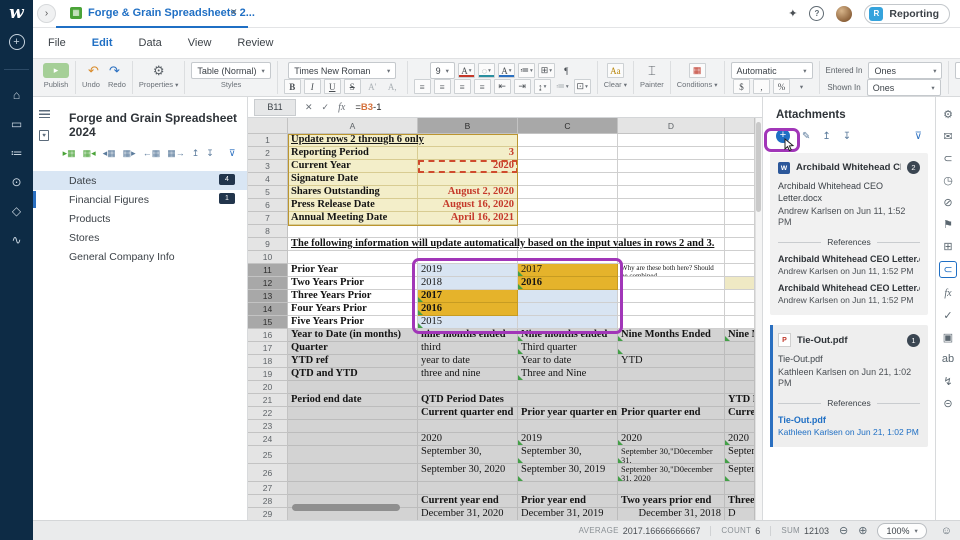  I want to click on cell-A26, so click(353, 473).